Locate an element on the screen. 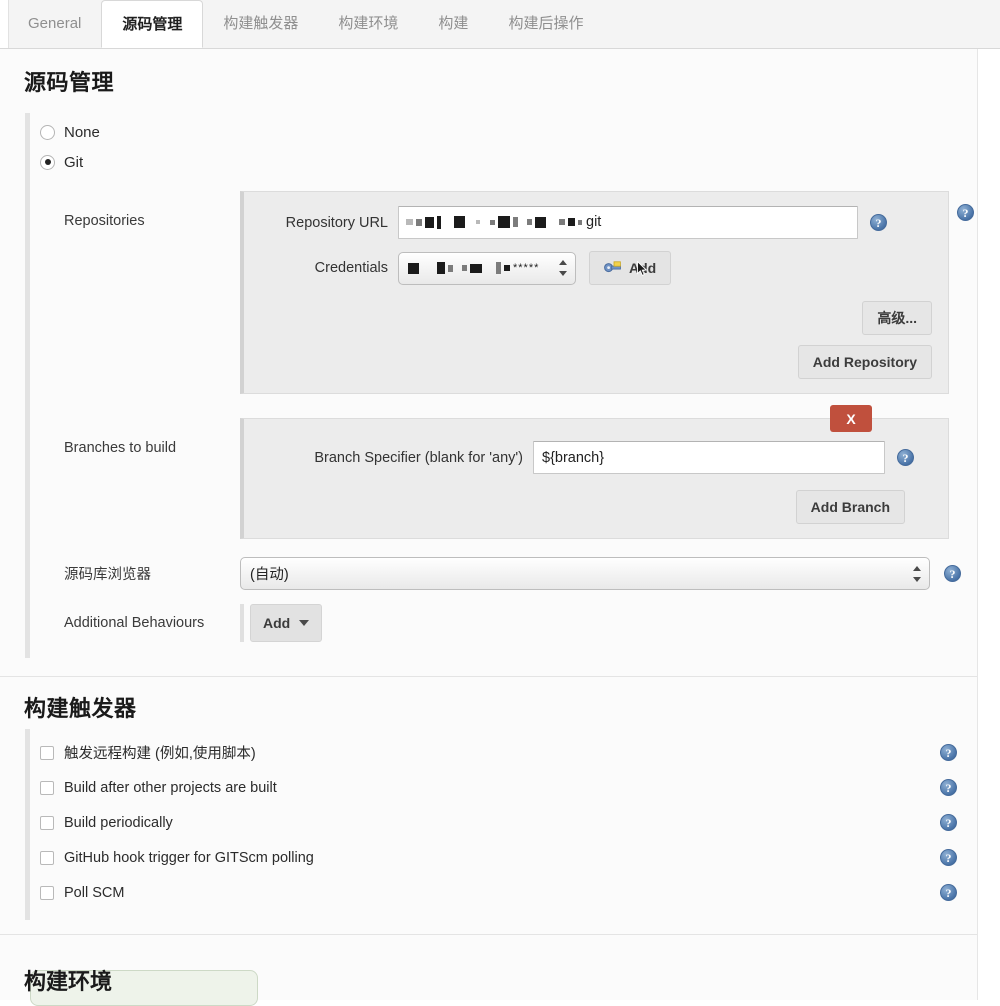  checkbox-poll-scm is located at coordinates (47, 892).